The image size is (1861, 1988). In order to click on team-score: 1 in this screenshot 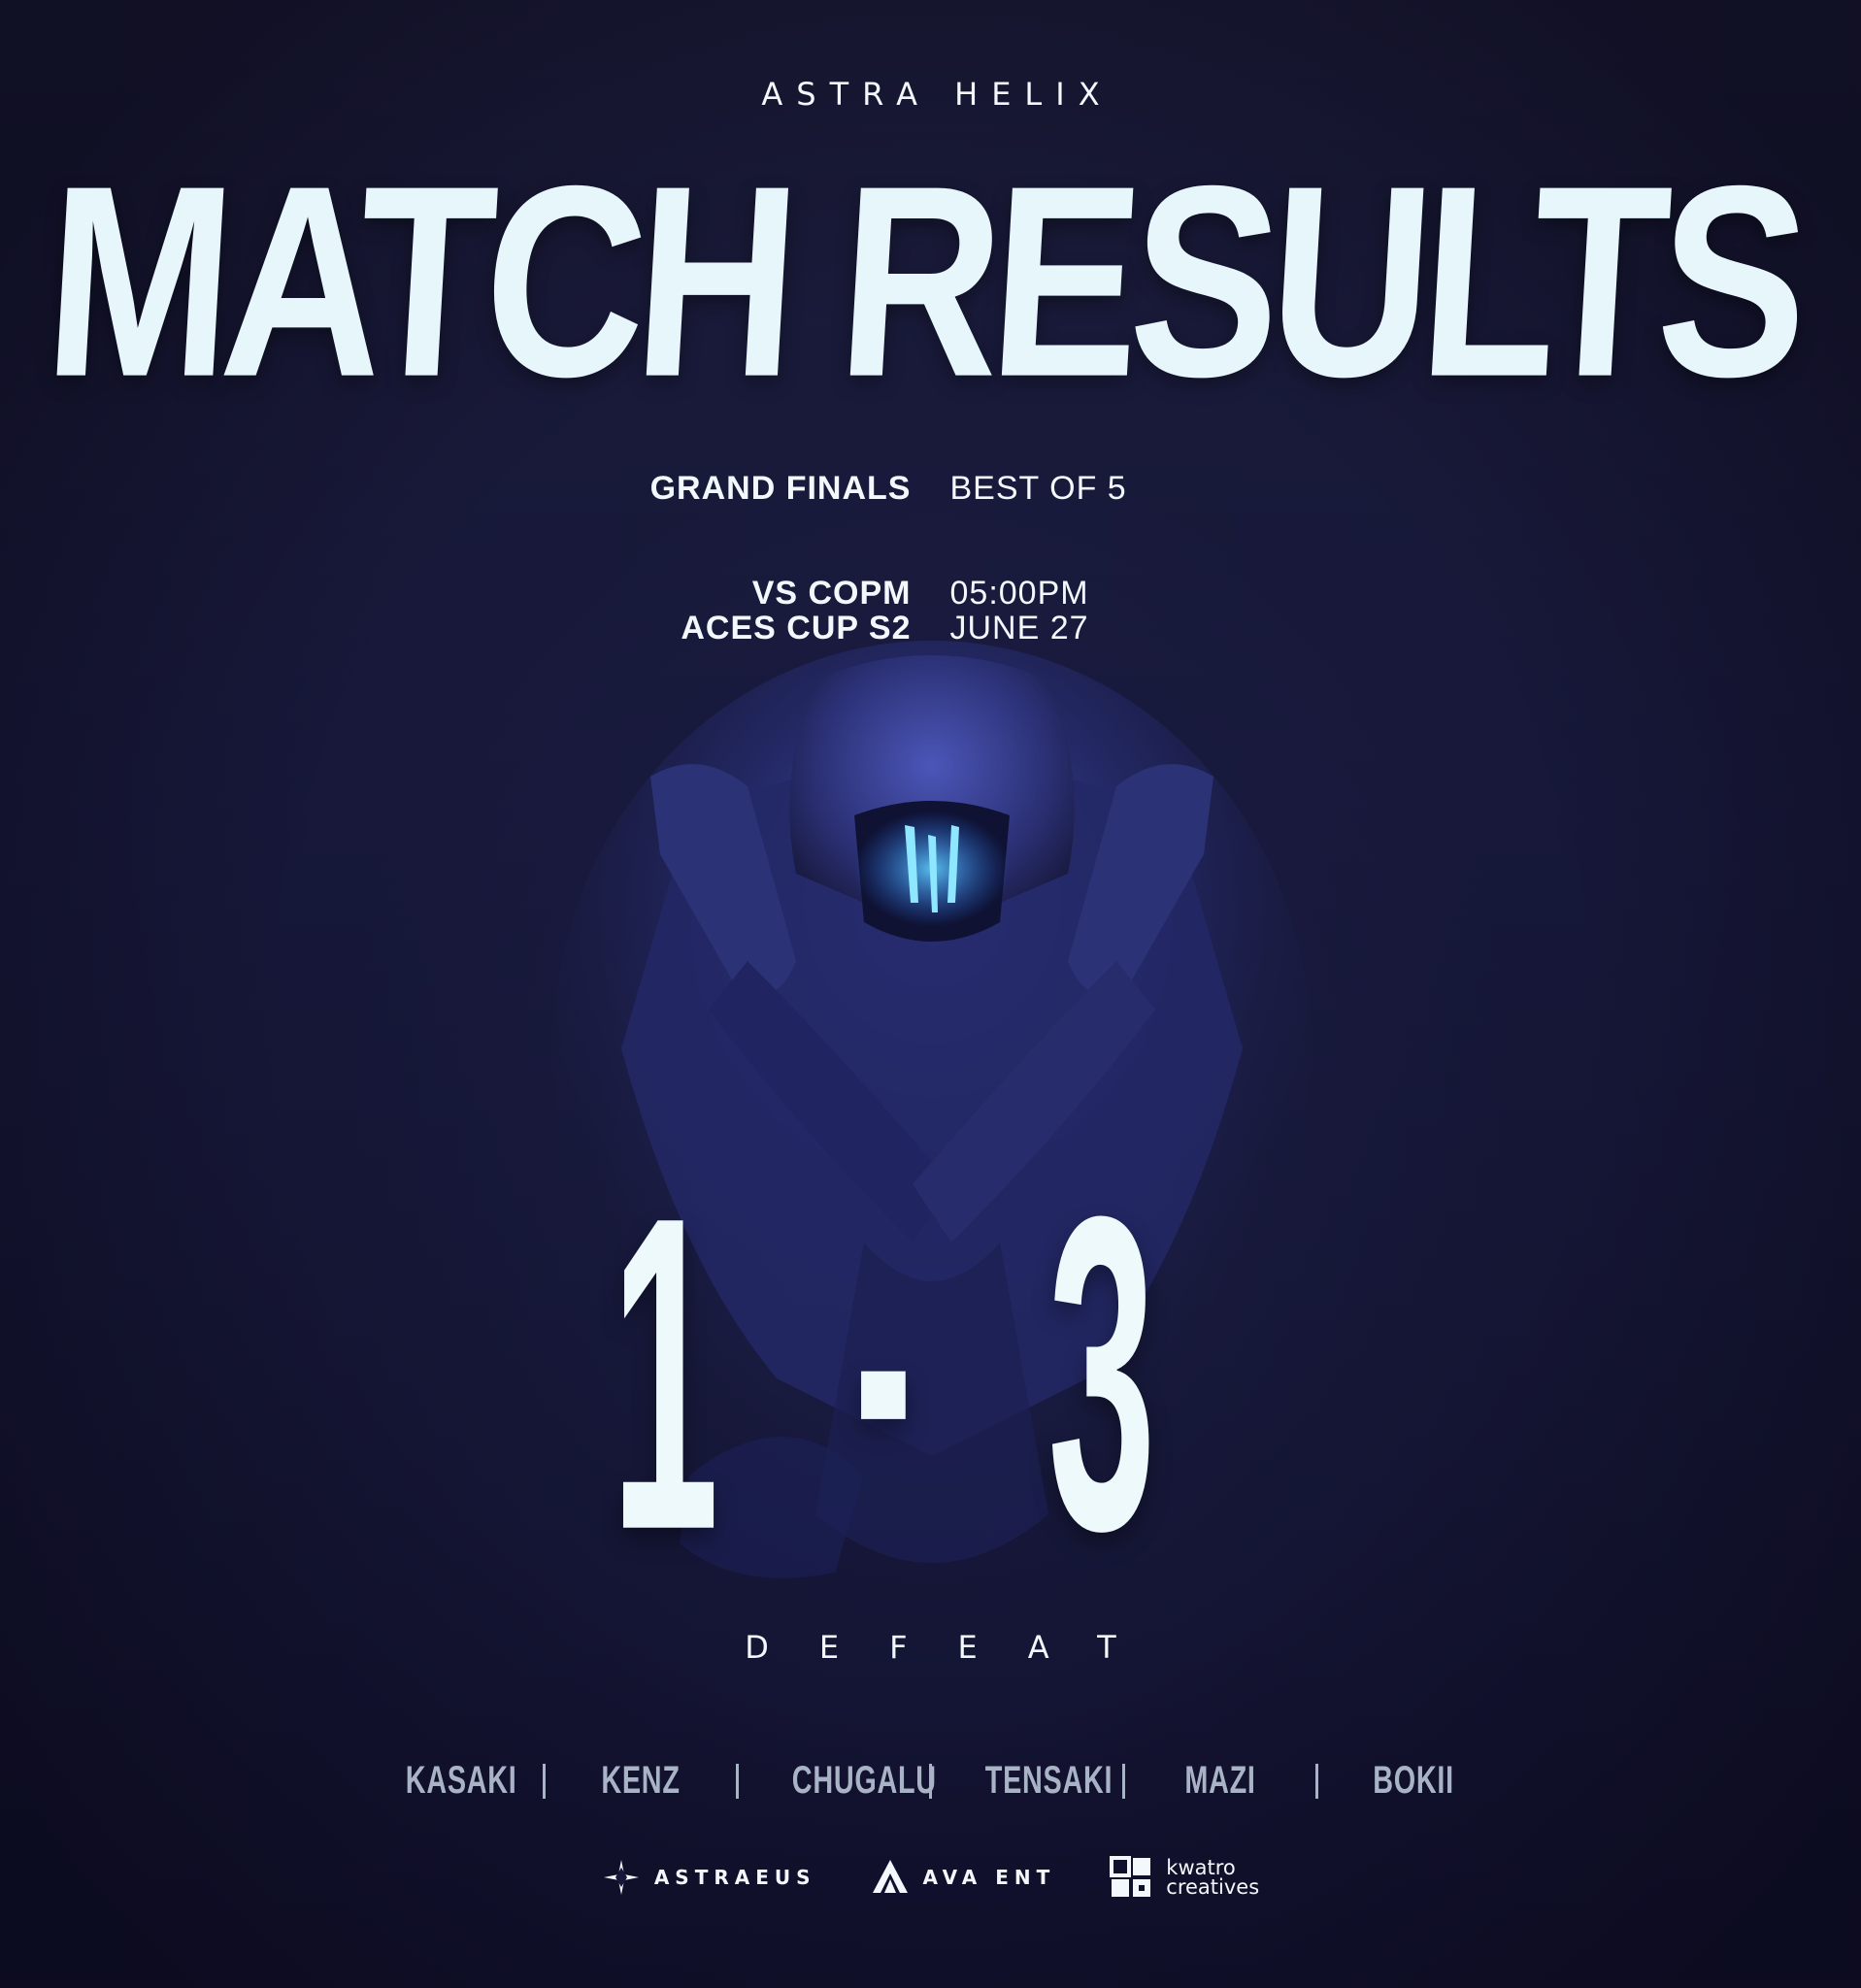, I will do `click(665, 1373)`.